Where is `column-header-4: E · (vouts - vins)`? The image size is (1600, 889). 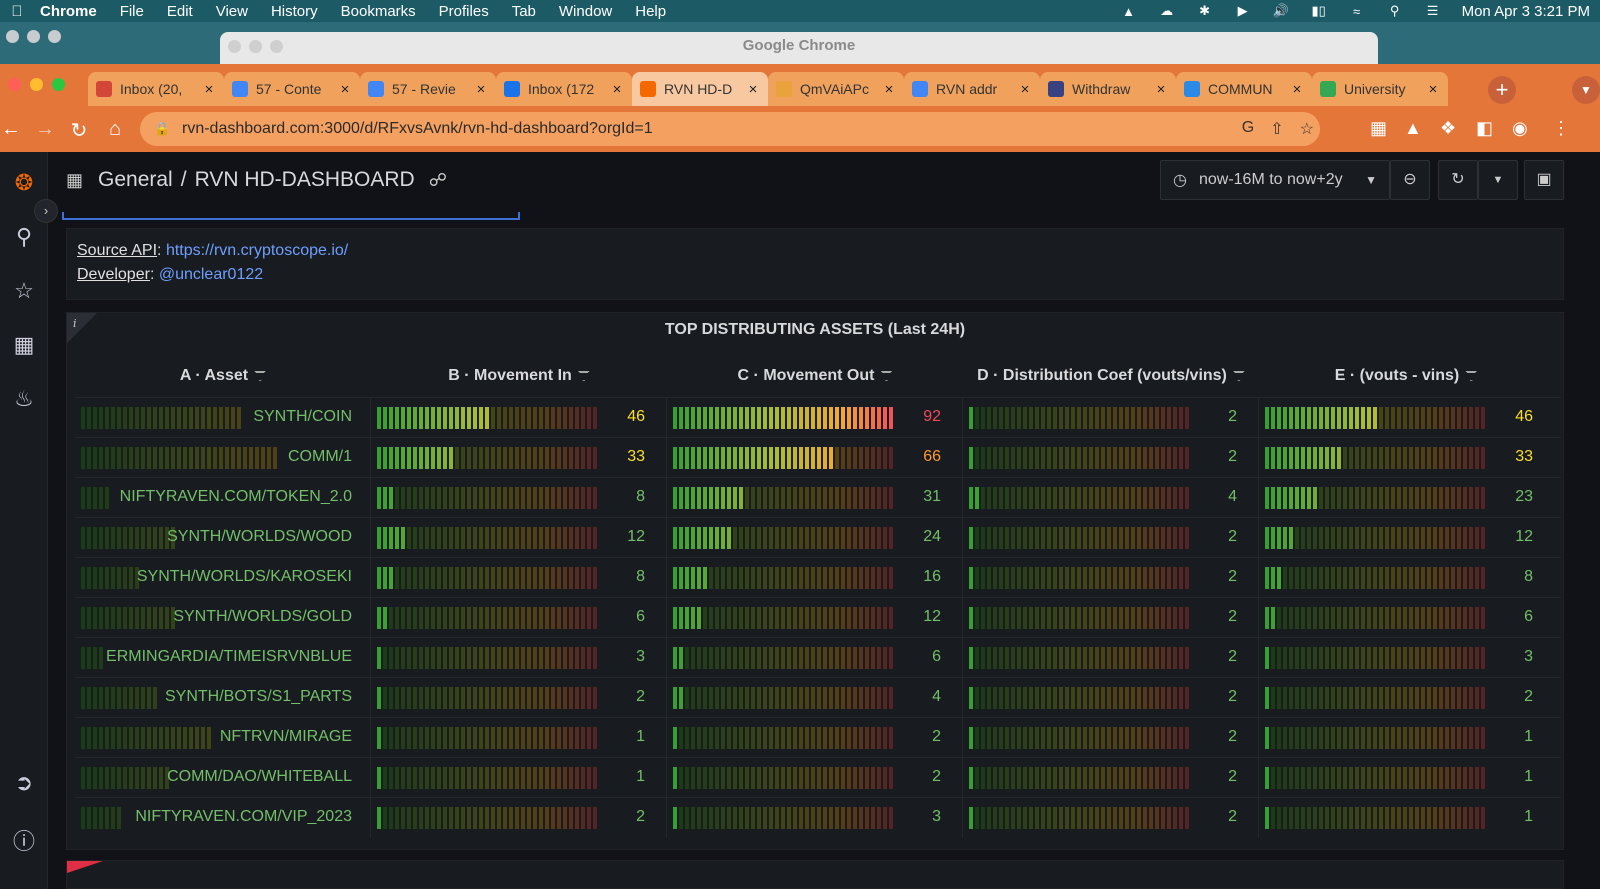
column-header-4: E · (vouts - vins) is located at coordinates (1406, 379).